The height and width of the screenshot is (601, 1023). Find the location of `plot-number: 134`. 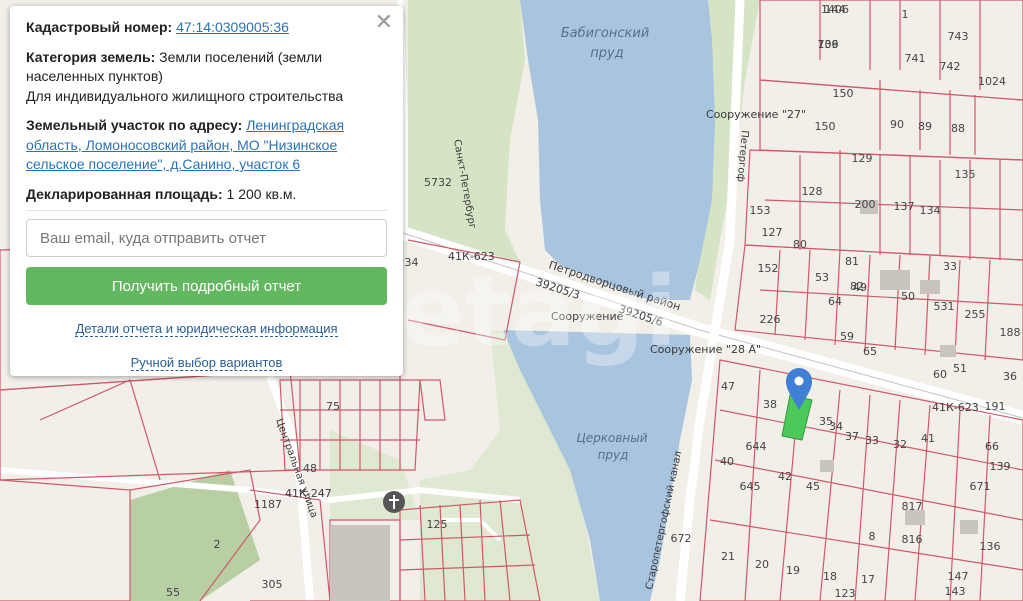

plot-number: 134 is located at coordinates (930, 210).